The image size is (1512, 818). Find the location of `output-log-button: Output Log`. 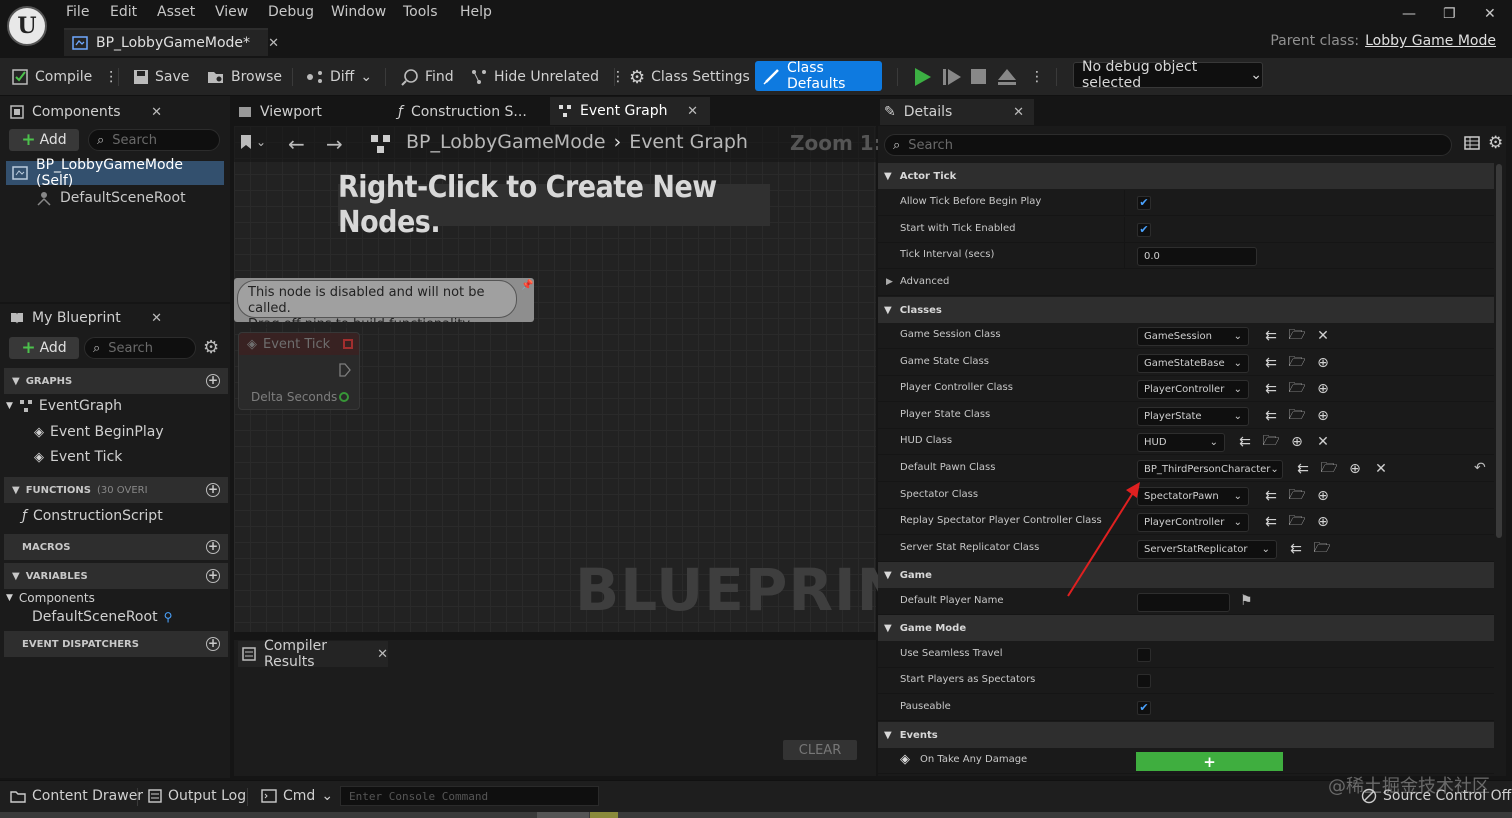

output-log-button: Output Log is located at coordinates (197, 796).